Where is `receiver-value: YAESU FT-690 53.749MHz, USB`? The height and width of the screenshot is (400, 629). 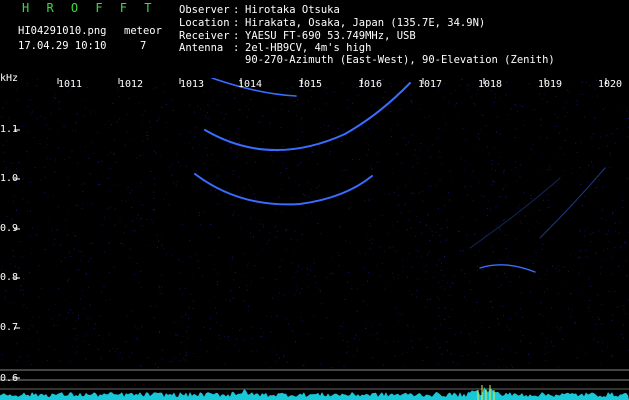 receiver-value: YAESU FT-690 53.749MHz, USB is located at coordinates (330, 36).